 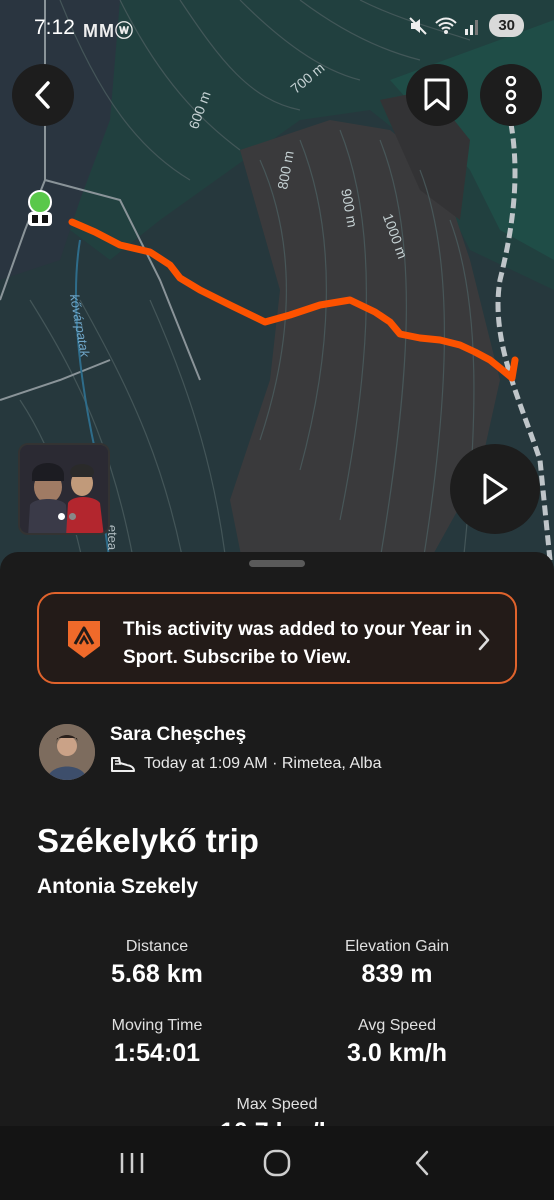 What do you see at coordinates (277, 1104) in the screenshot?
I see `stat-label: Max Speed` at bounding box center [277, 1104].